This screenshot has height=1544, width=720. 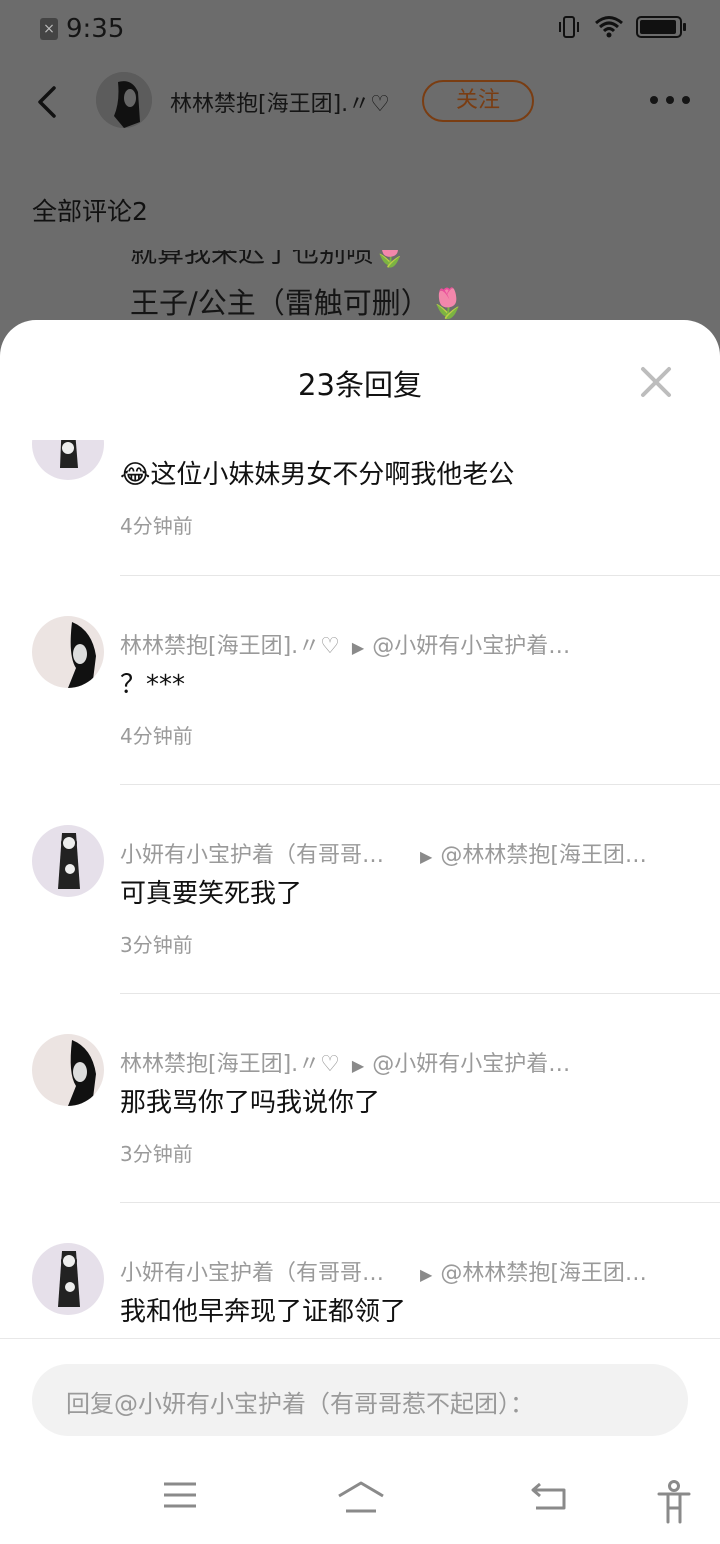 What do you see at coordinates (317, 475) in the screenshot?
I see `reply-text: 😂这位小妹妹男女不分啊我他老公` at bounding box center [317, 475].